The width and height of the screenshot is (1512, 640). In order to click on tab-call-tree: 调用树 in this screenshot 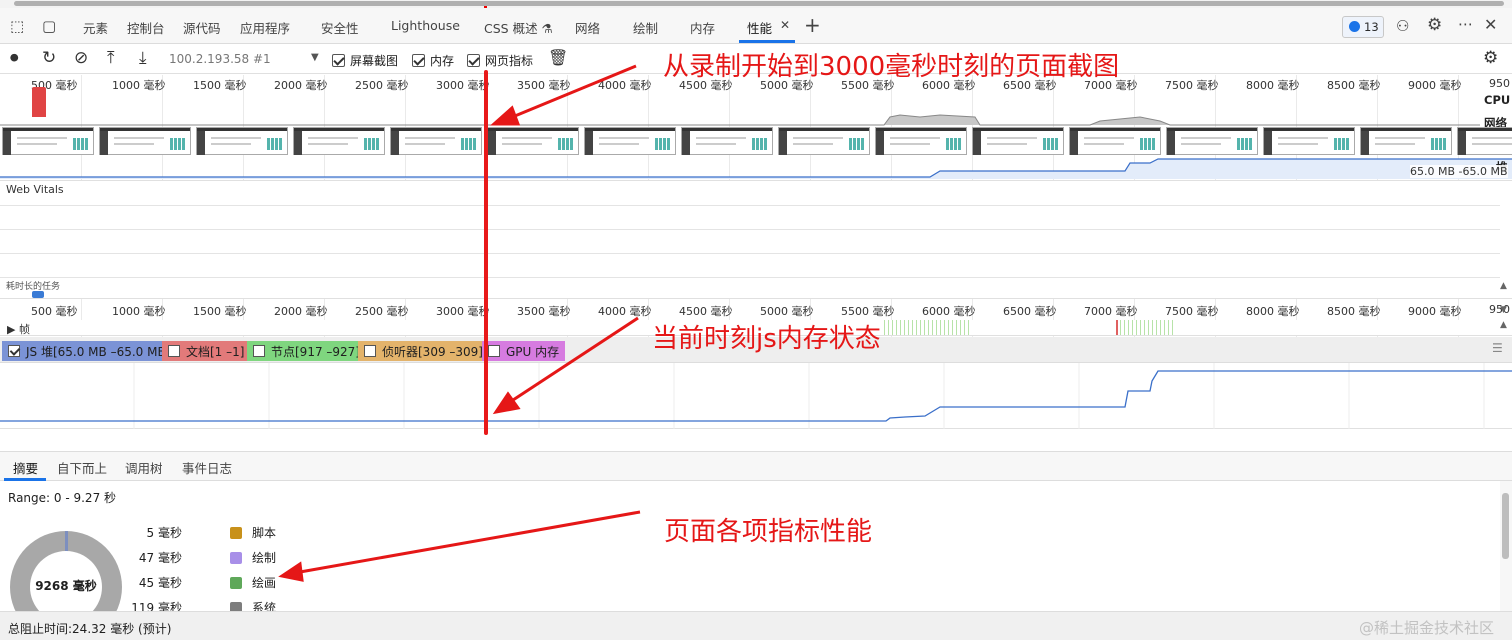, I will do `click(144, 467)`.